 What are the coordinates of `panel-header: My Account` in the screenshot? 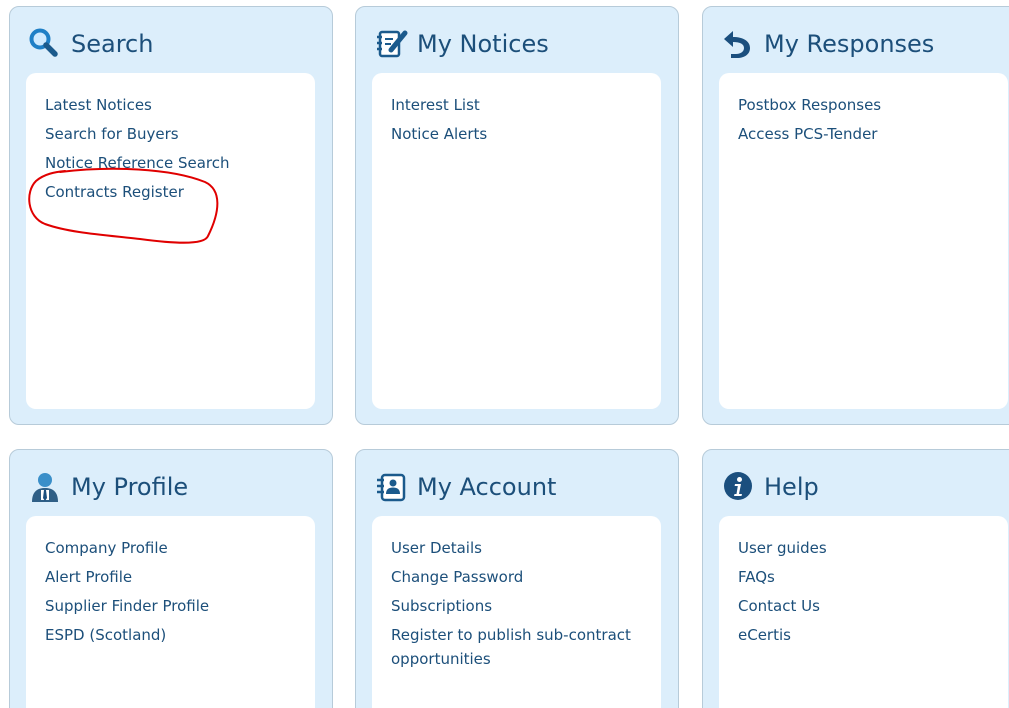 It's located at (517, 483).